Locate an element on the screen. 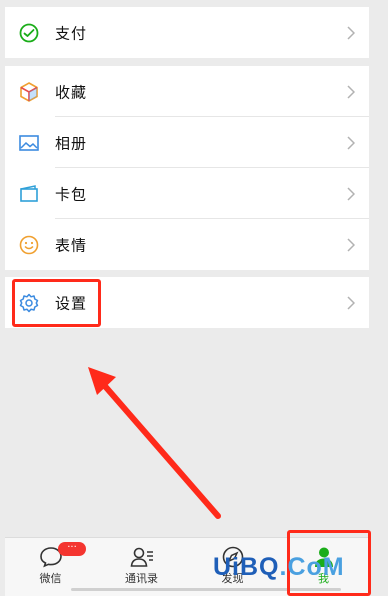 The height and width of the screenshot is (596, 388). menu-item-label: 相册 is located at coordinates (71, 143).